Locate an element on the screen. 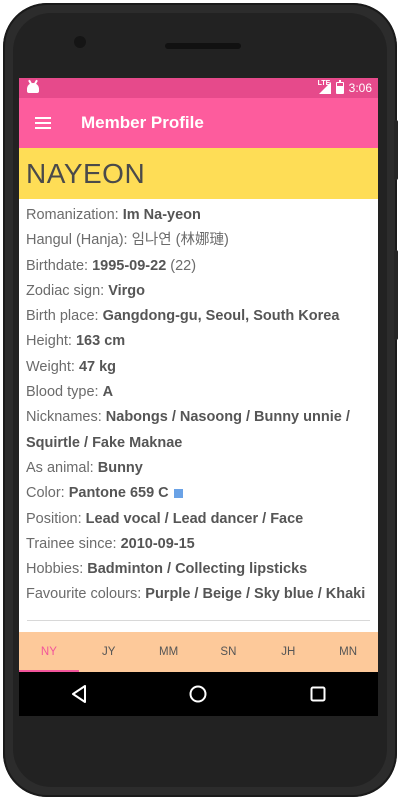 The height and width of the screenshot is (800, 400). detail-row-blood-type: Blood type: A is located at coordinates (198, 392).